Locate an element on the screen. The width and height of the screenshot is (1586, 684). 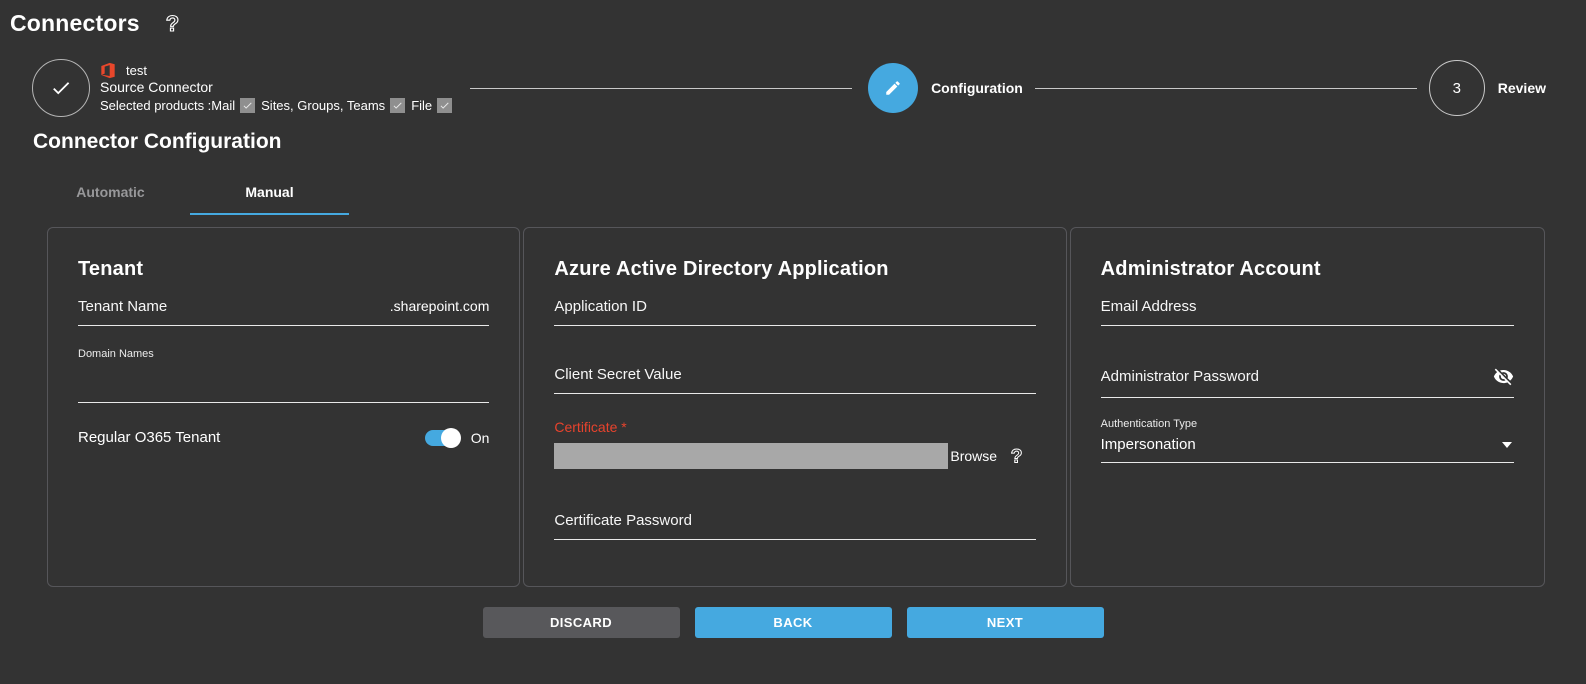
email-address-field is located at coordinates (1307, 312).